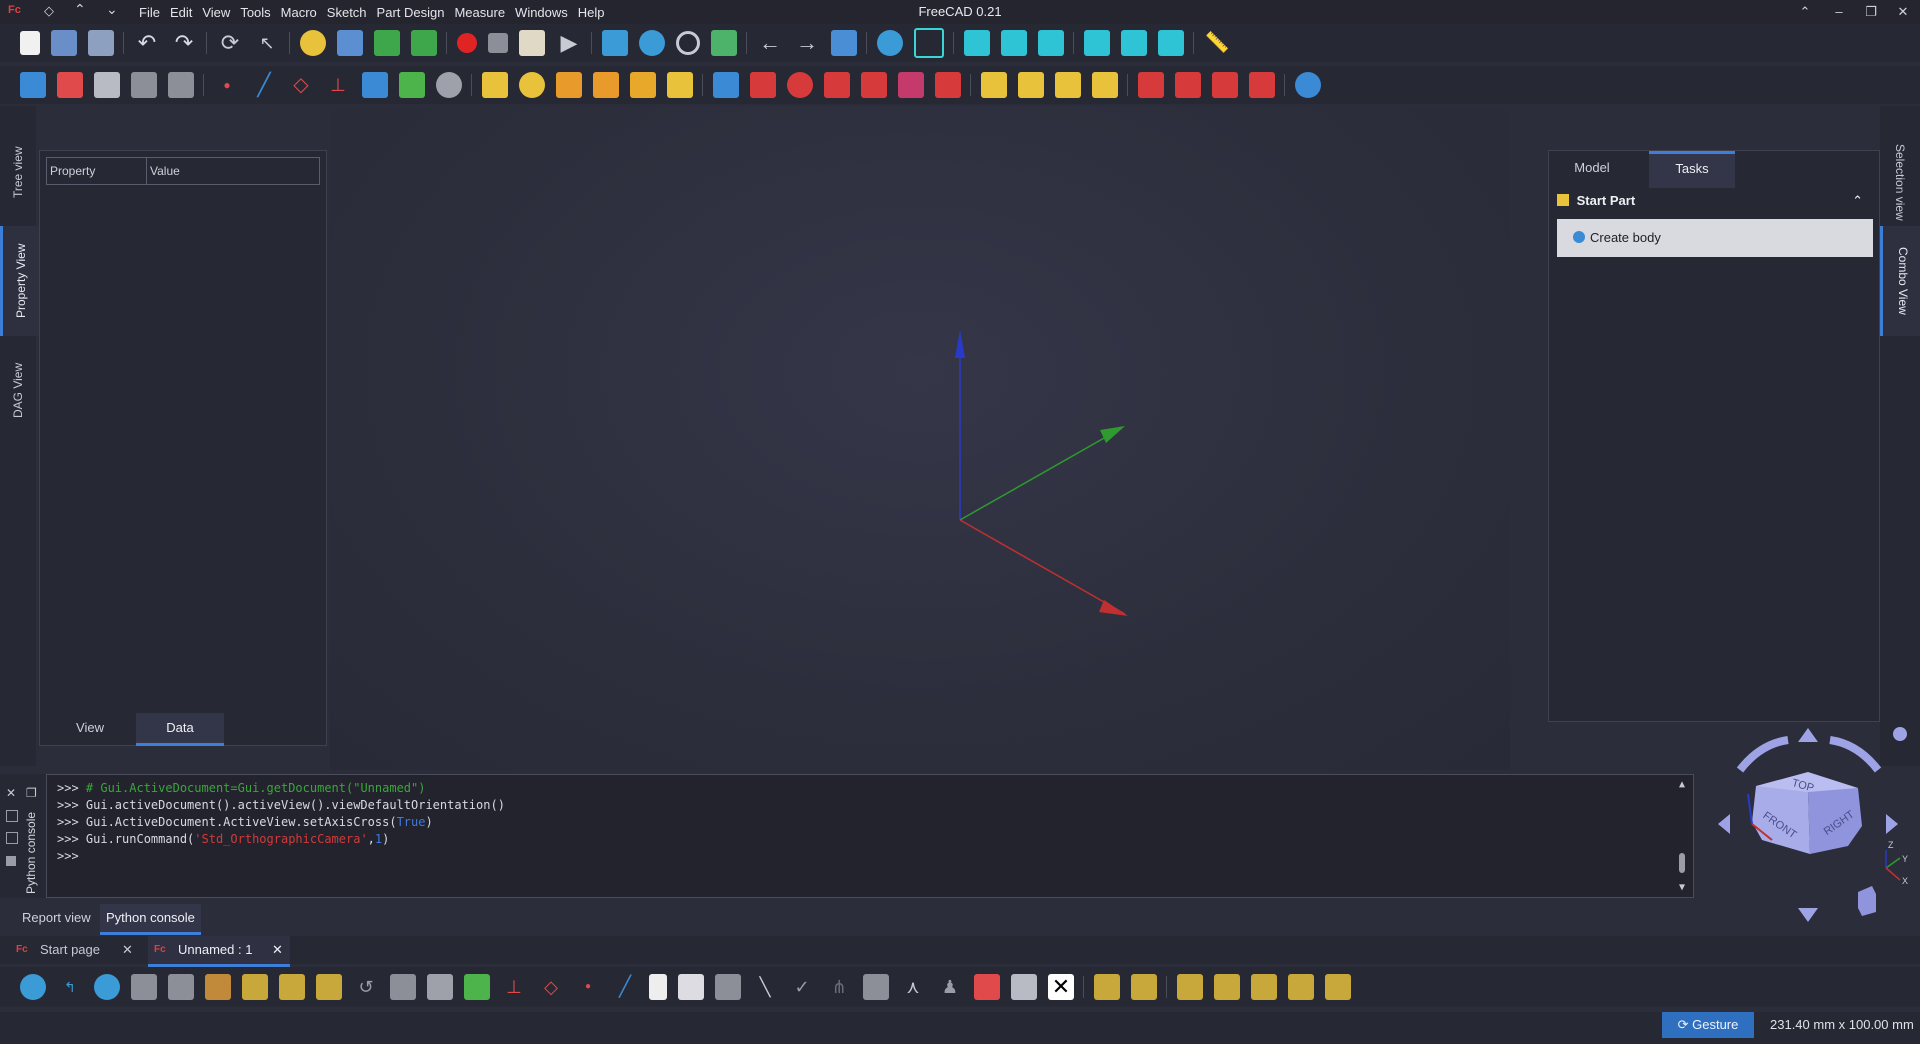  I want to click on column-value: Value, so click(233, 171).